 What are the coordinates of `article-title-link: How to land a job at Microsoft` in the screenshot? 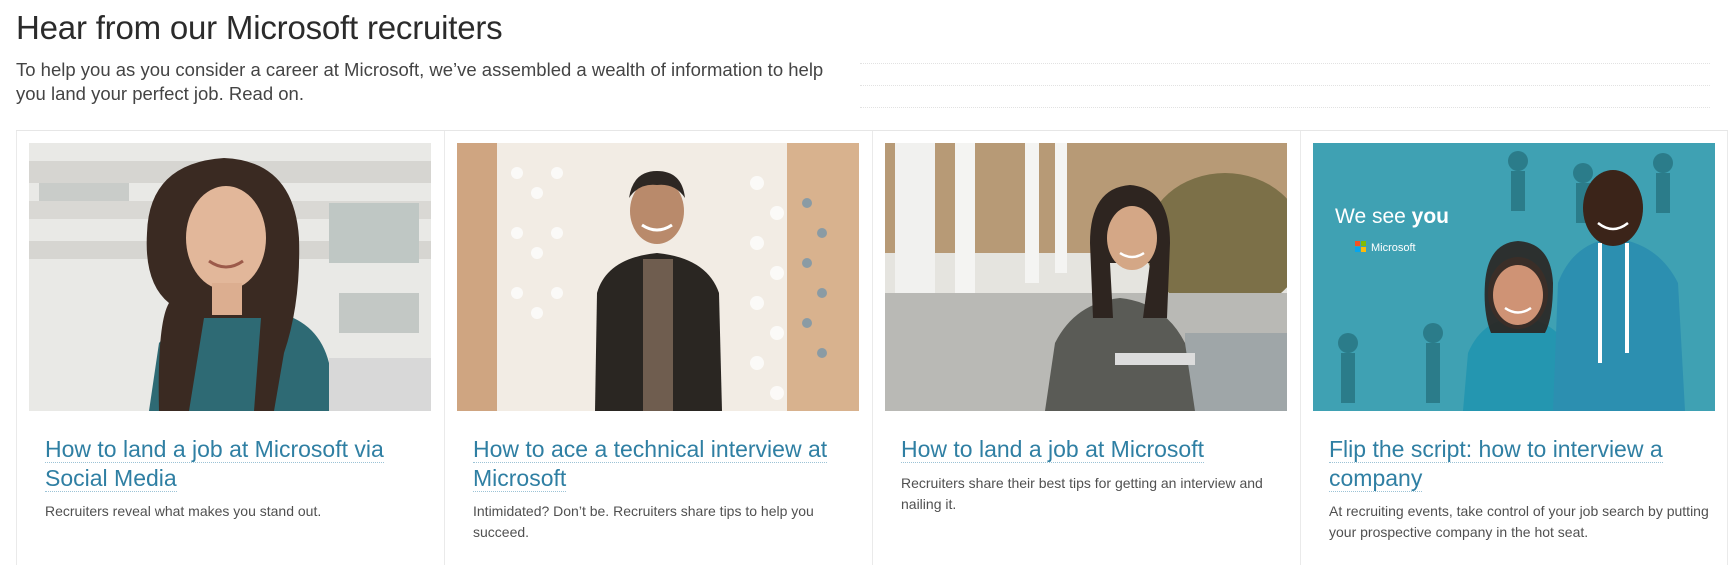 It's located at (1091, 449).